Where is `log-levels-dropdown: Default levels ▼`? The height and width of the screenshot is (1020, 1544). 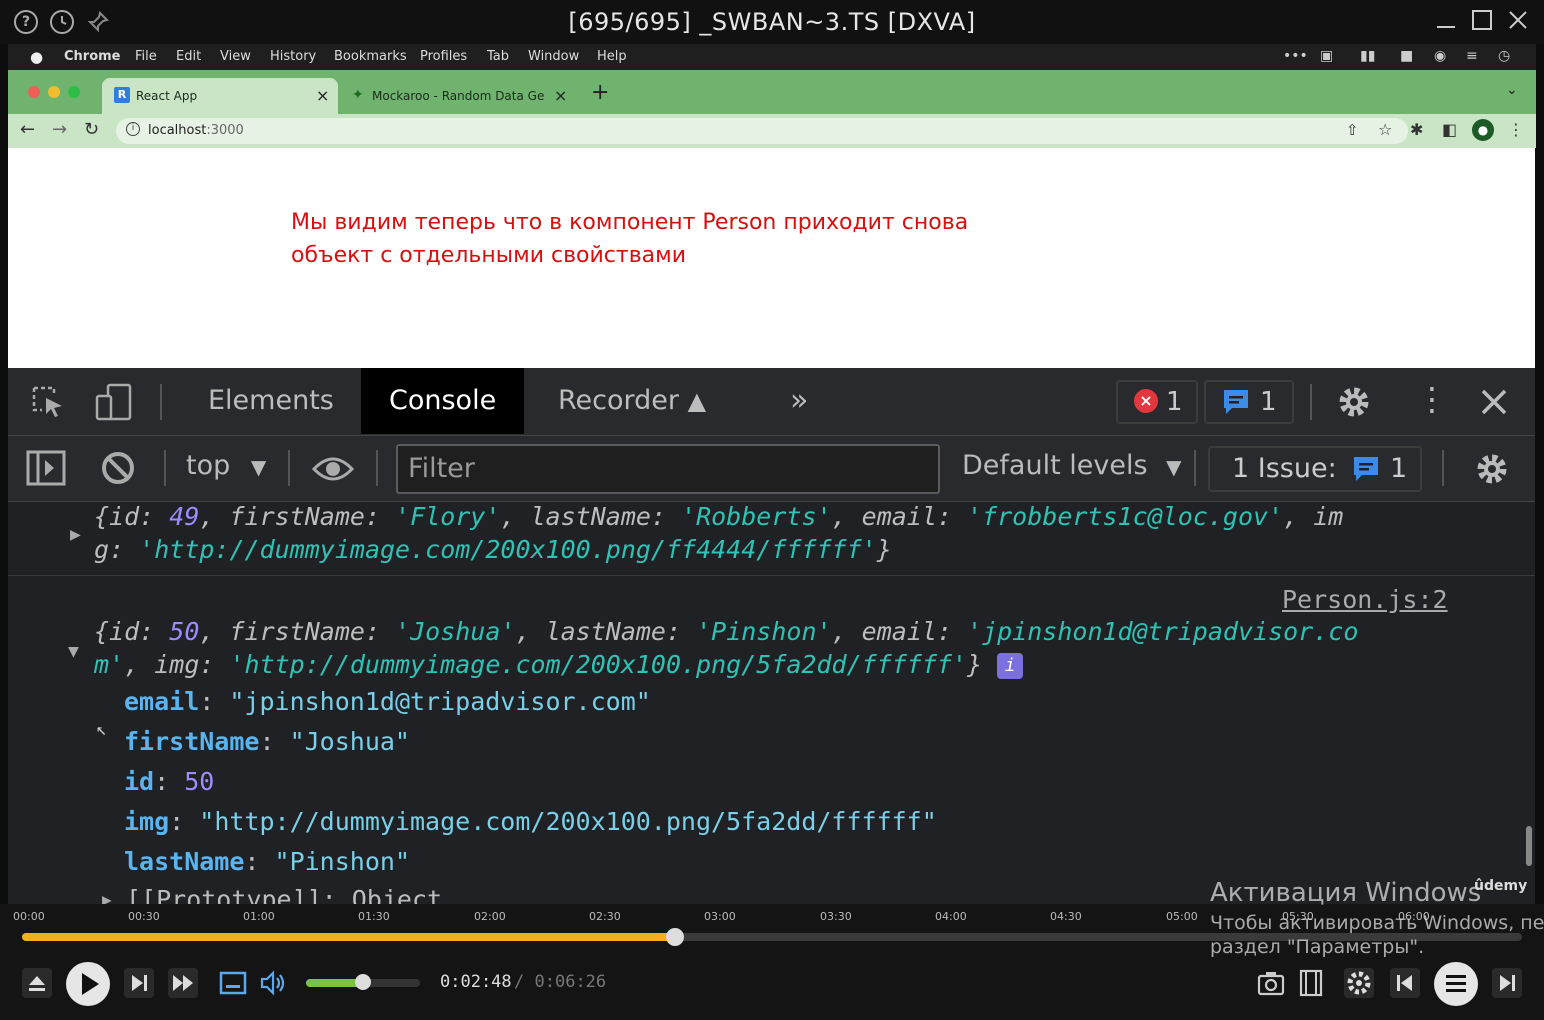
log-levels-dropdown: Default levels ▼ is located at coordinates (1072, 465).